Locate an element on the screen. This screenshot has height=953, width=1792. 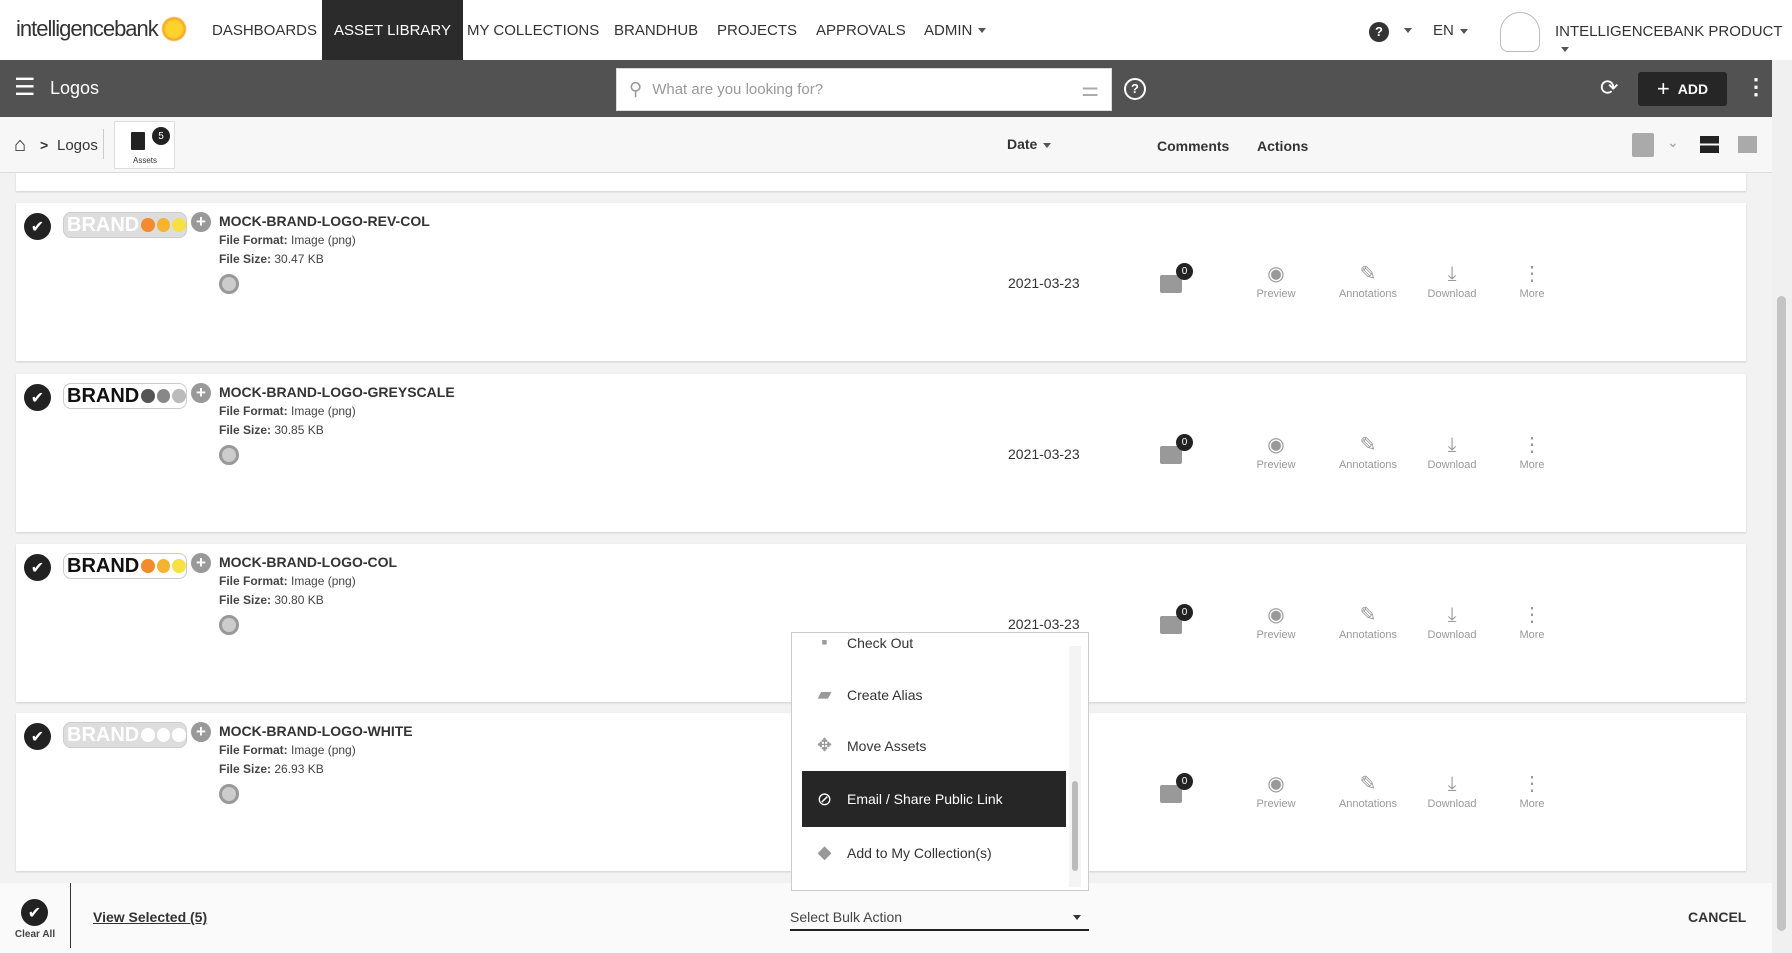
language-select: EN is located at coordinates (1450, 30).